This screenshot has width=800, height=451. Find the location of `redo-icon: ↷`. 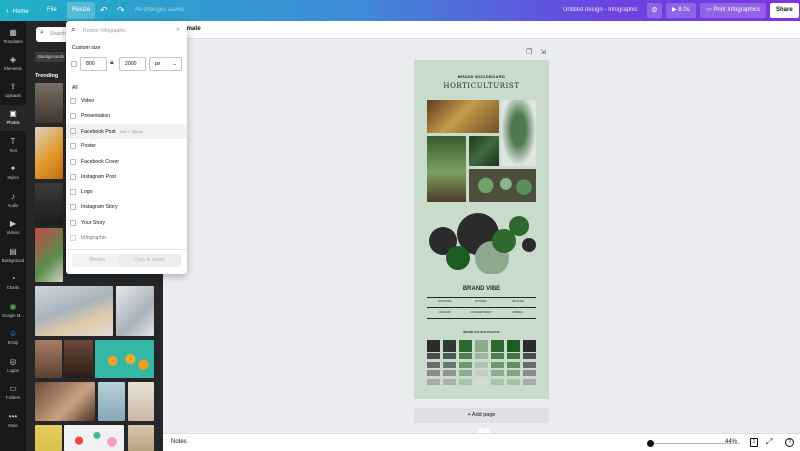

redo-icon: ↷ is located at coordinates (121, 10).